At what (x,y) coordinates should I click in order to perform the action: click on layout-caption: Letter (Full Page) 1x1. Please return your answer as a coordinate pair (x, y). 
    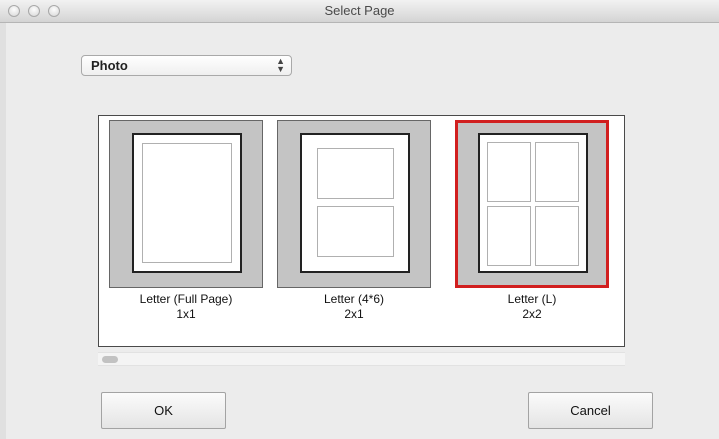
    Looking at the image, I should click on (186, 307).